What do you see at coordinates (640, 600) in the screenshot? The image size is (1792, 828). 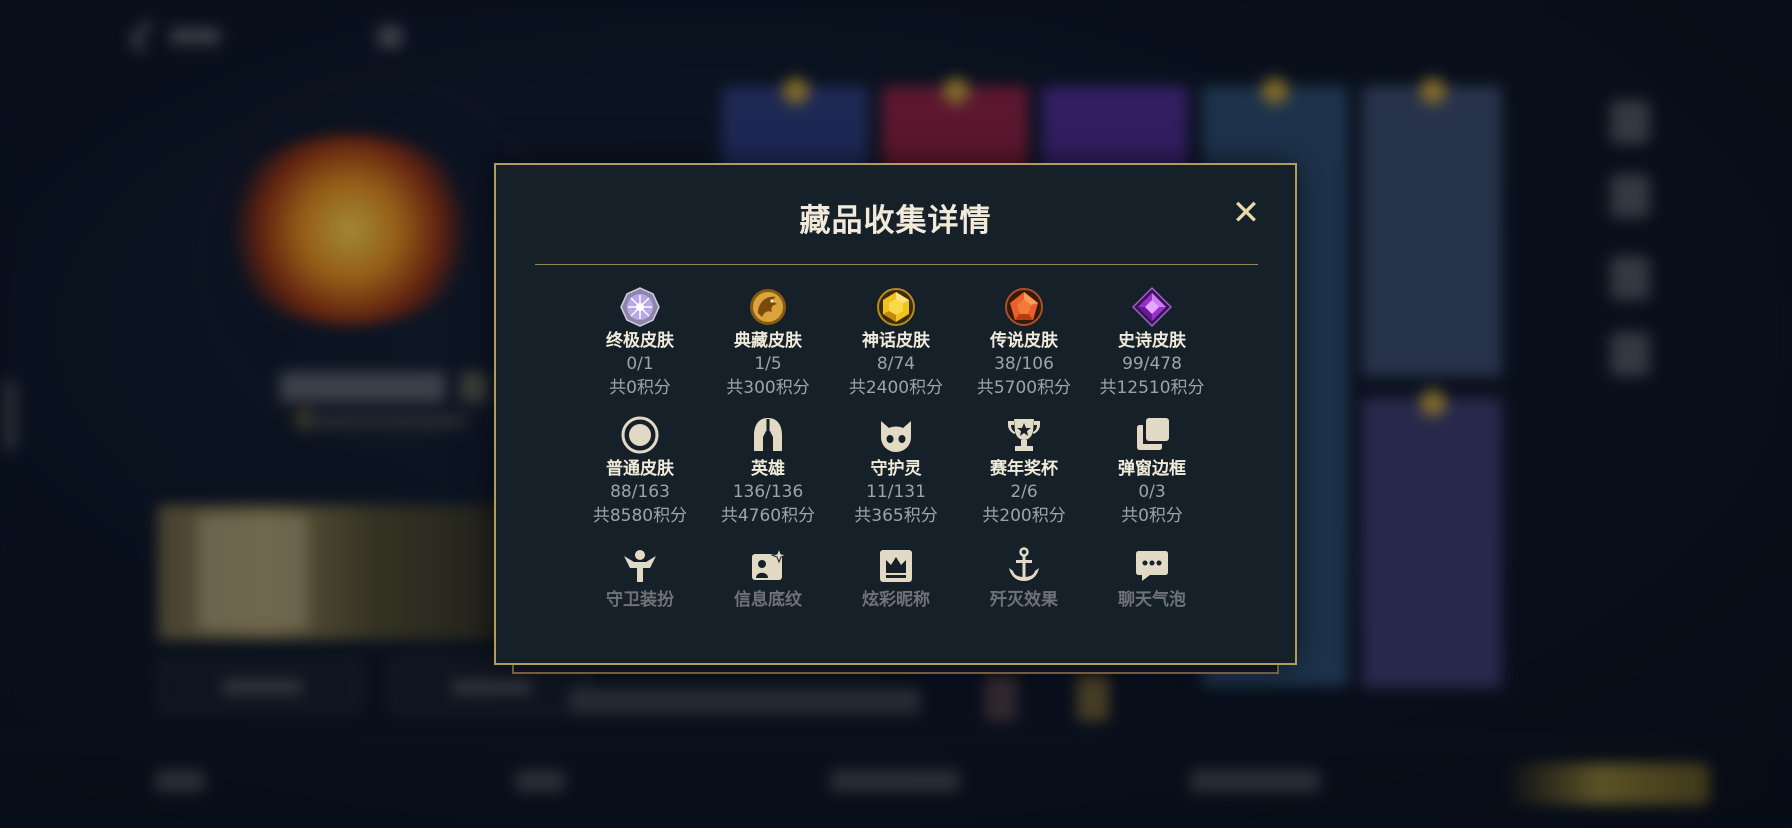 I see `item-label: 守卫装扮` at bounding box center [640, 600].